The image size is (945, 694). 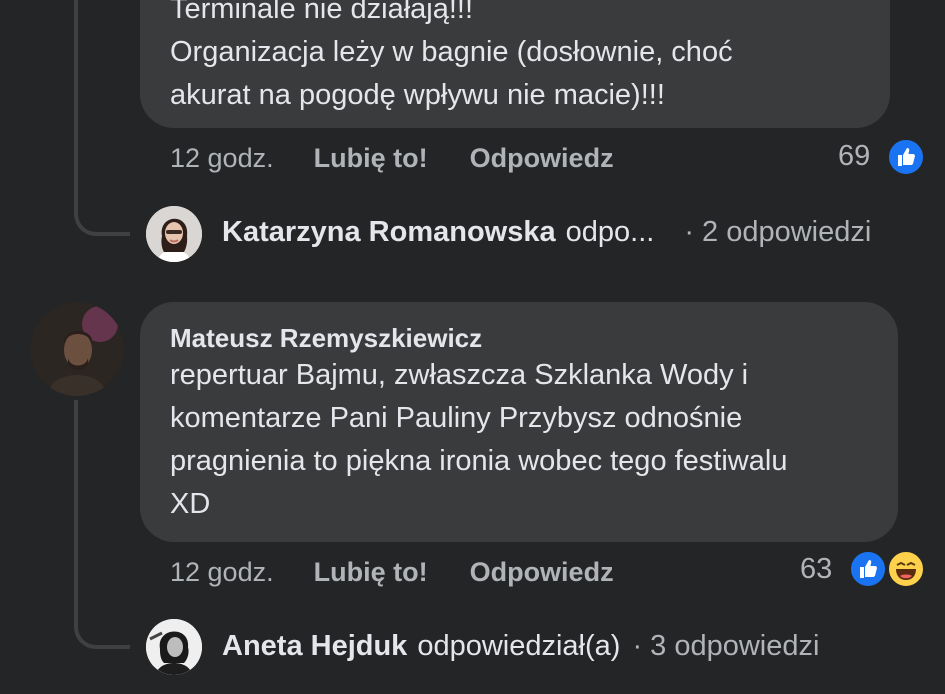 I want to click on reply-verb: odpowiedział(a), so click(x=519, y=646).